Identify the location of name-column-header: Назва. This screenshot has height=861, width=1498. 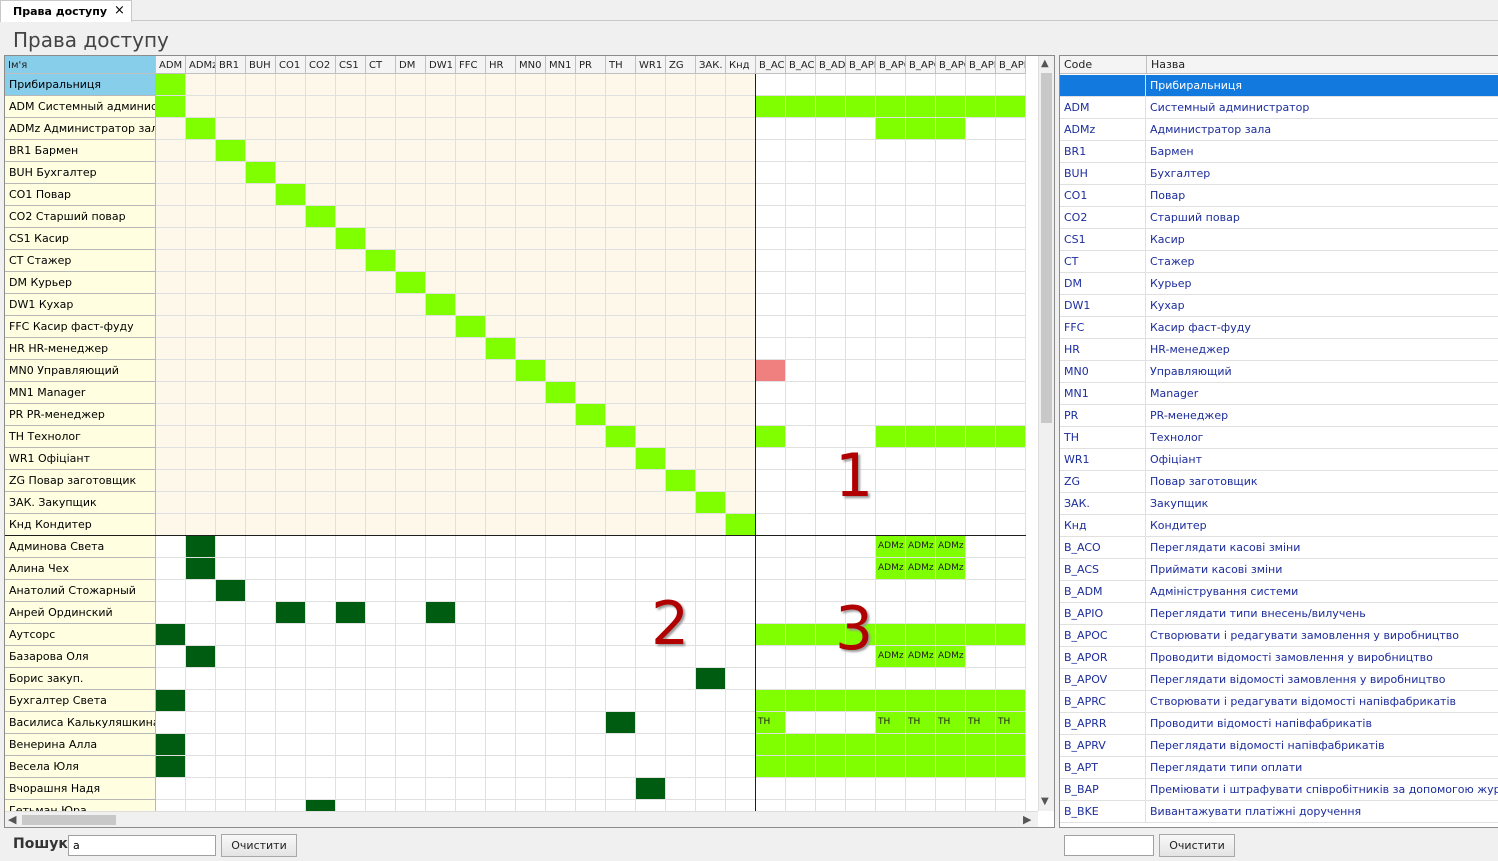
(1322, 65).